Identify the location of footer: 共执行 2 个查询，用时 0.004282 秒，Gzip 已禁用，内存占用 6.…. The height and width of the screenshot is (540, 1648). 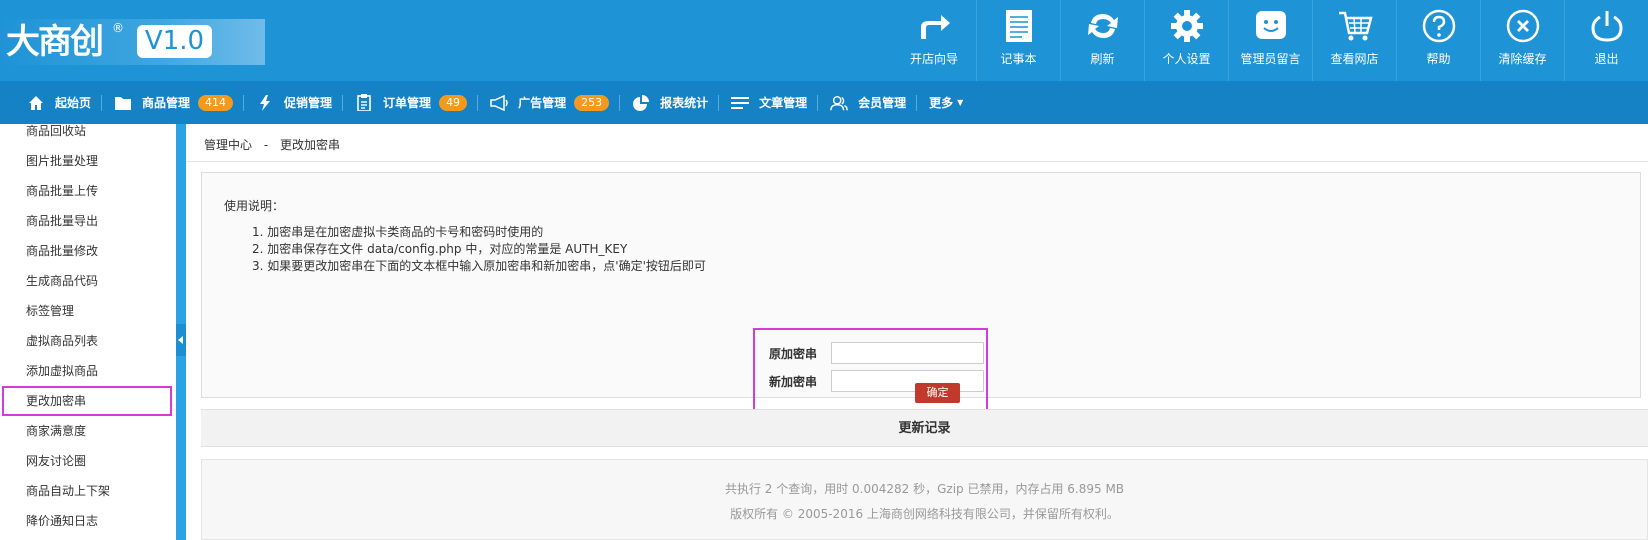
(924, 499).